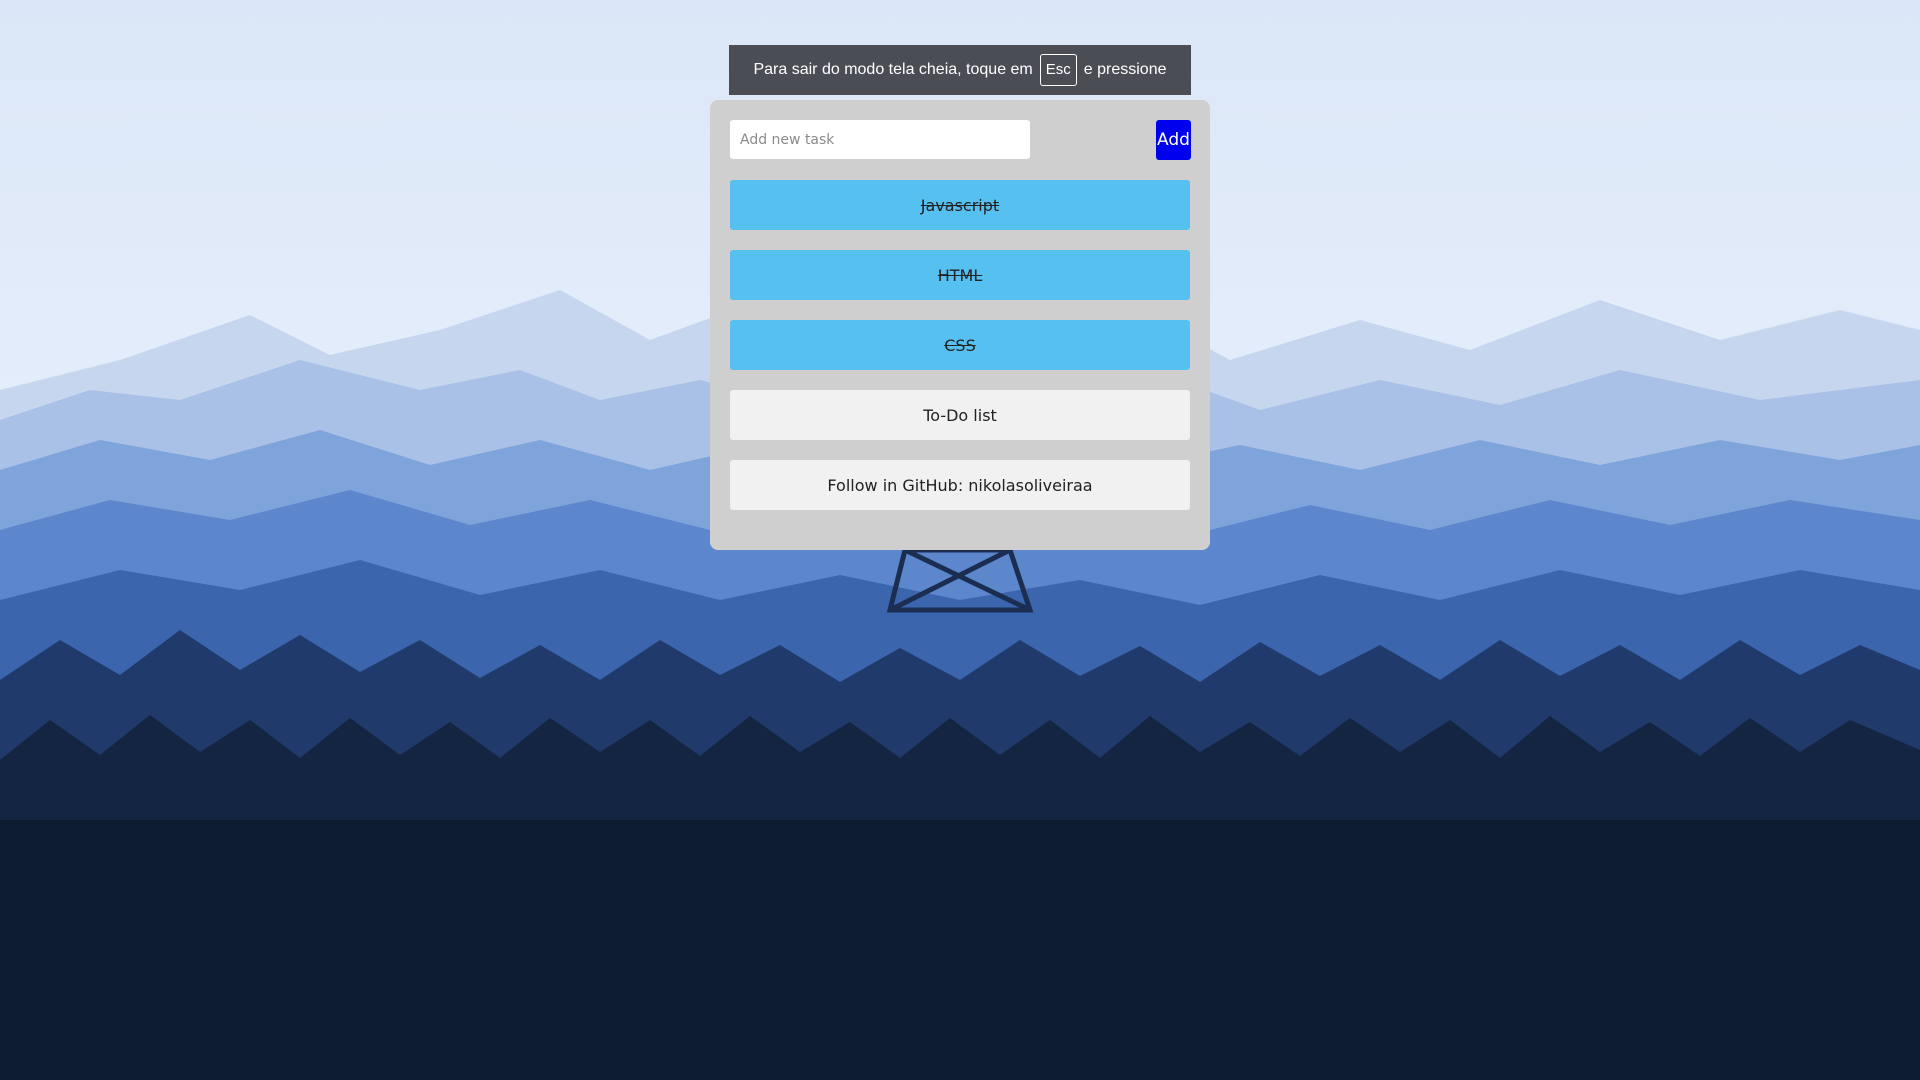 This screenshot has height=1080, width=1920. What do you see at coordinates (960, 275) in the screenshot?
I see `task-item-html: HTML` at bounding box center [960, 275].